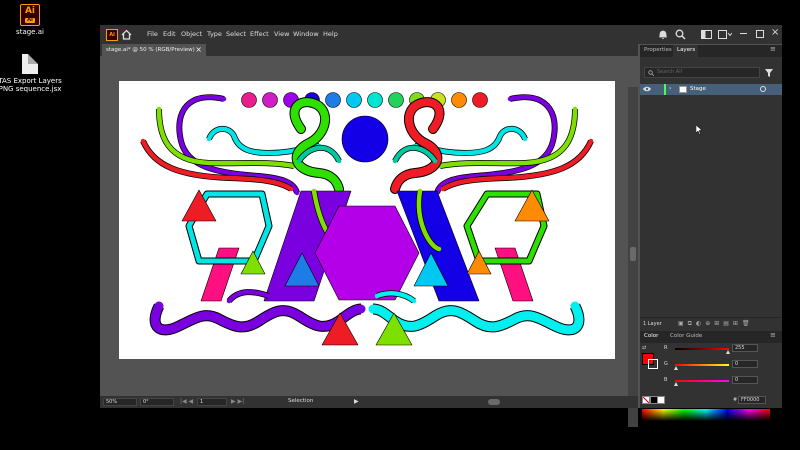 This screenshot has width=800, height=450. I want to click on color-panel-menu-icon: ≡, so click(773, 335).